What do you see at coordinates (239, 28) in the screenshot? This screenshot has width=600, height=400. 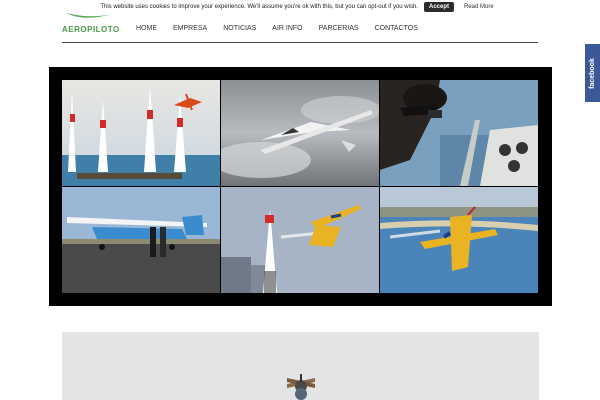 I see `nav-item-noticias: NOTICIAS` at bounding box center [239, 28].